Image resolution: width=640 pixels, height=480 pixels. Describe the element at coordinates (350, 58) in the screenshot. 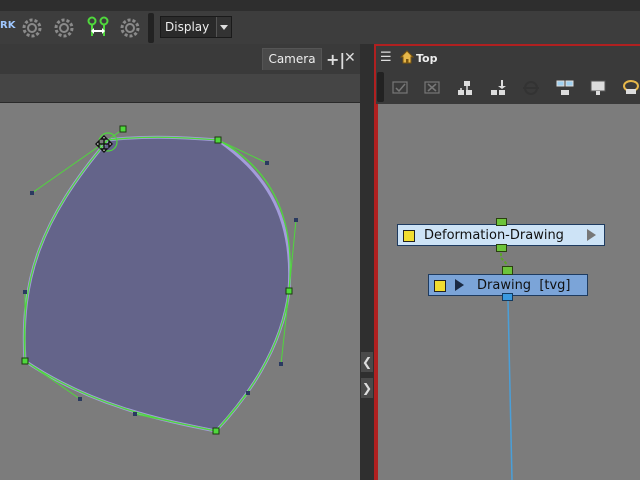

I see `close-icon: ✕` at that location.